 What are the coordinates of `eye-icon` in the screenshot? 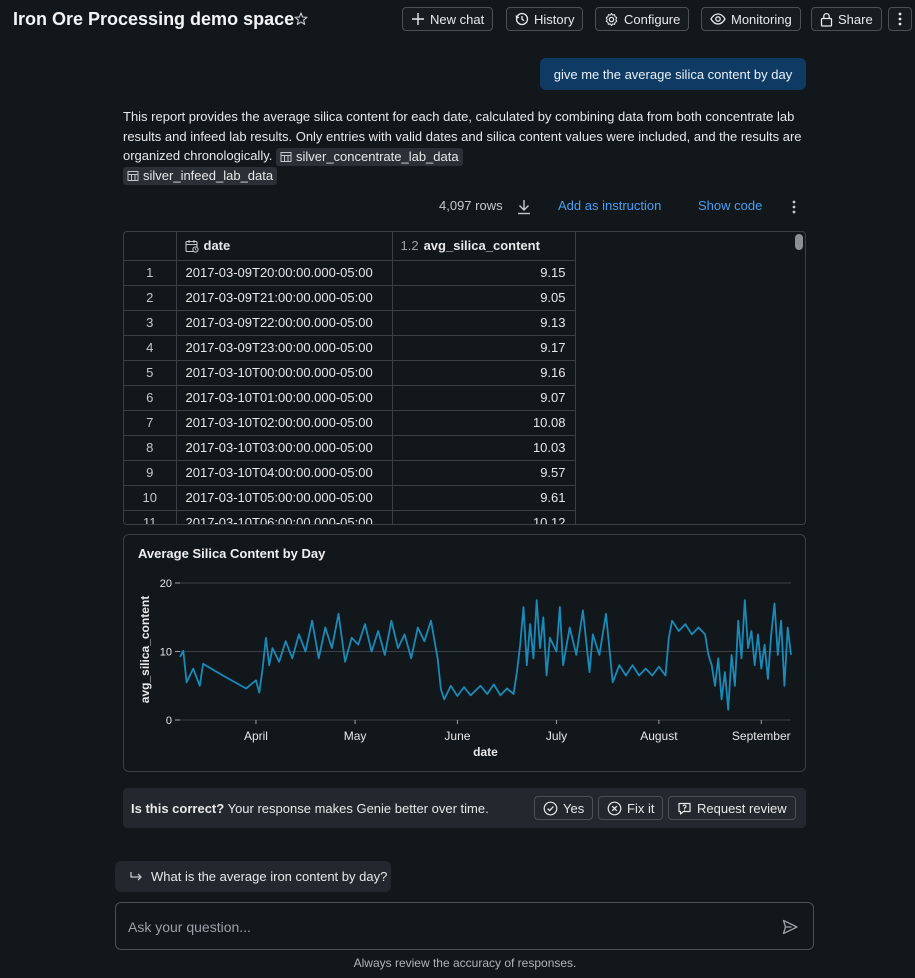 It's located at (718, 19).